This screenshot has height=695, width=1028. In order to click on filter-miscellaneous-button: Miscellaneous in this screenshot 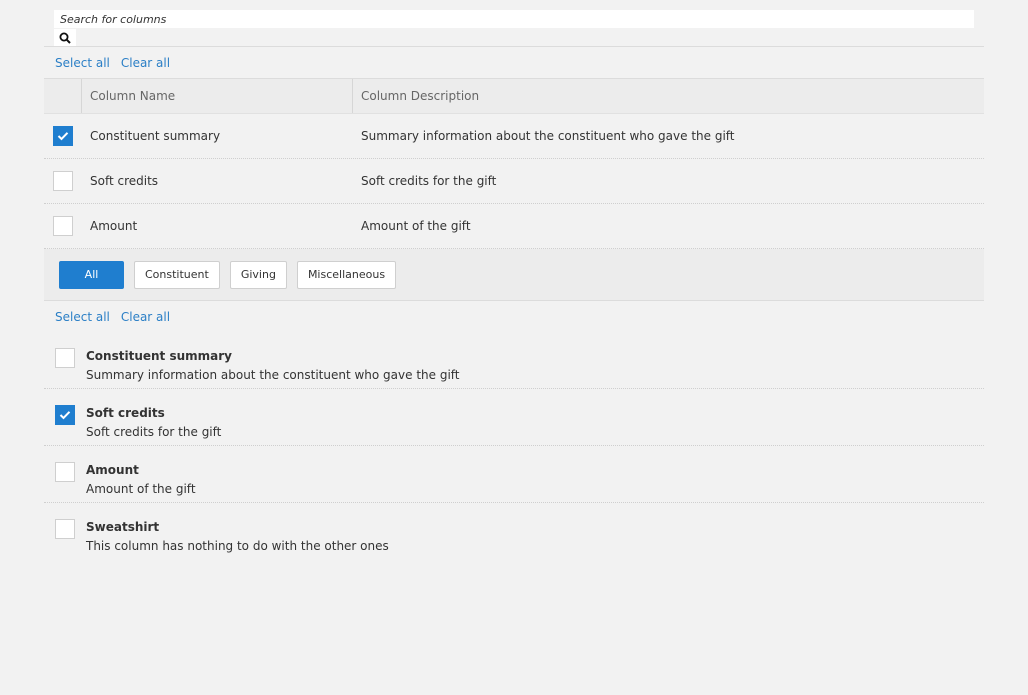, I will do `click(346, 274)`.